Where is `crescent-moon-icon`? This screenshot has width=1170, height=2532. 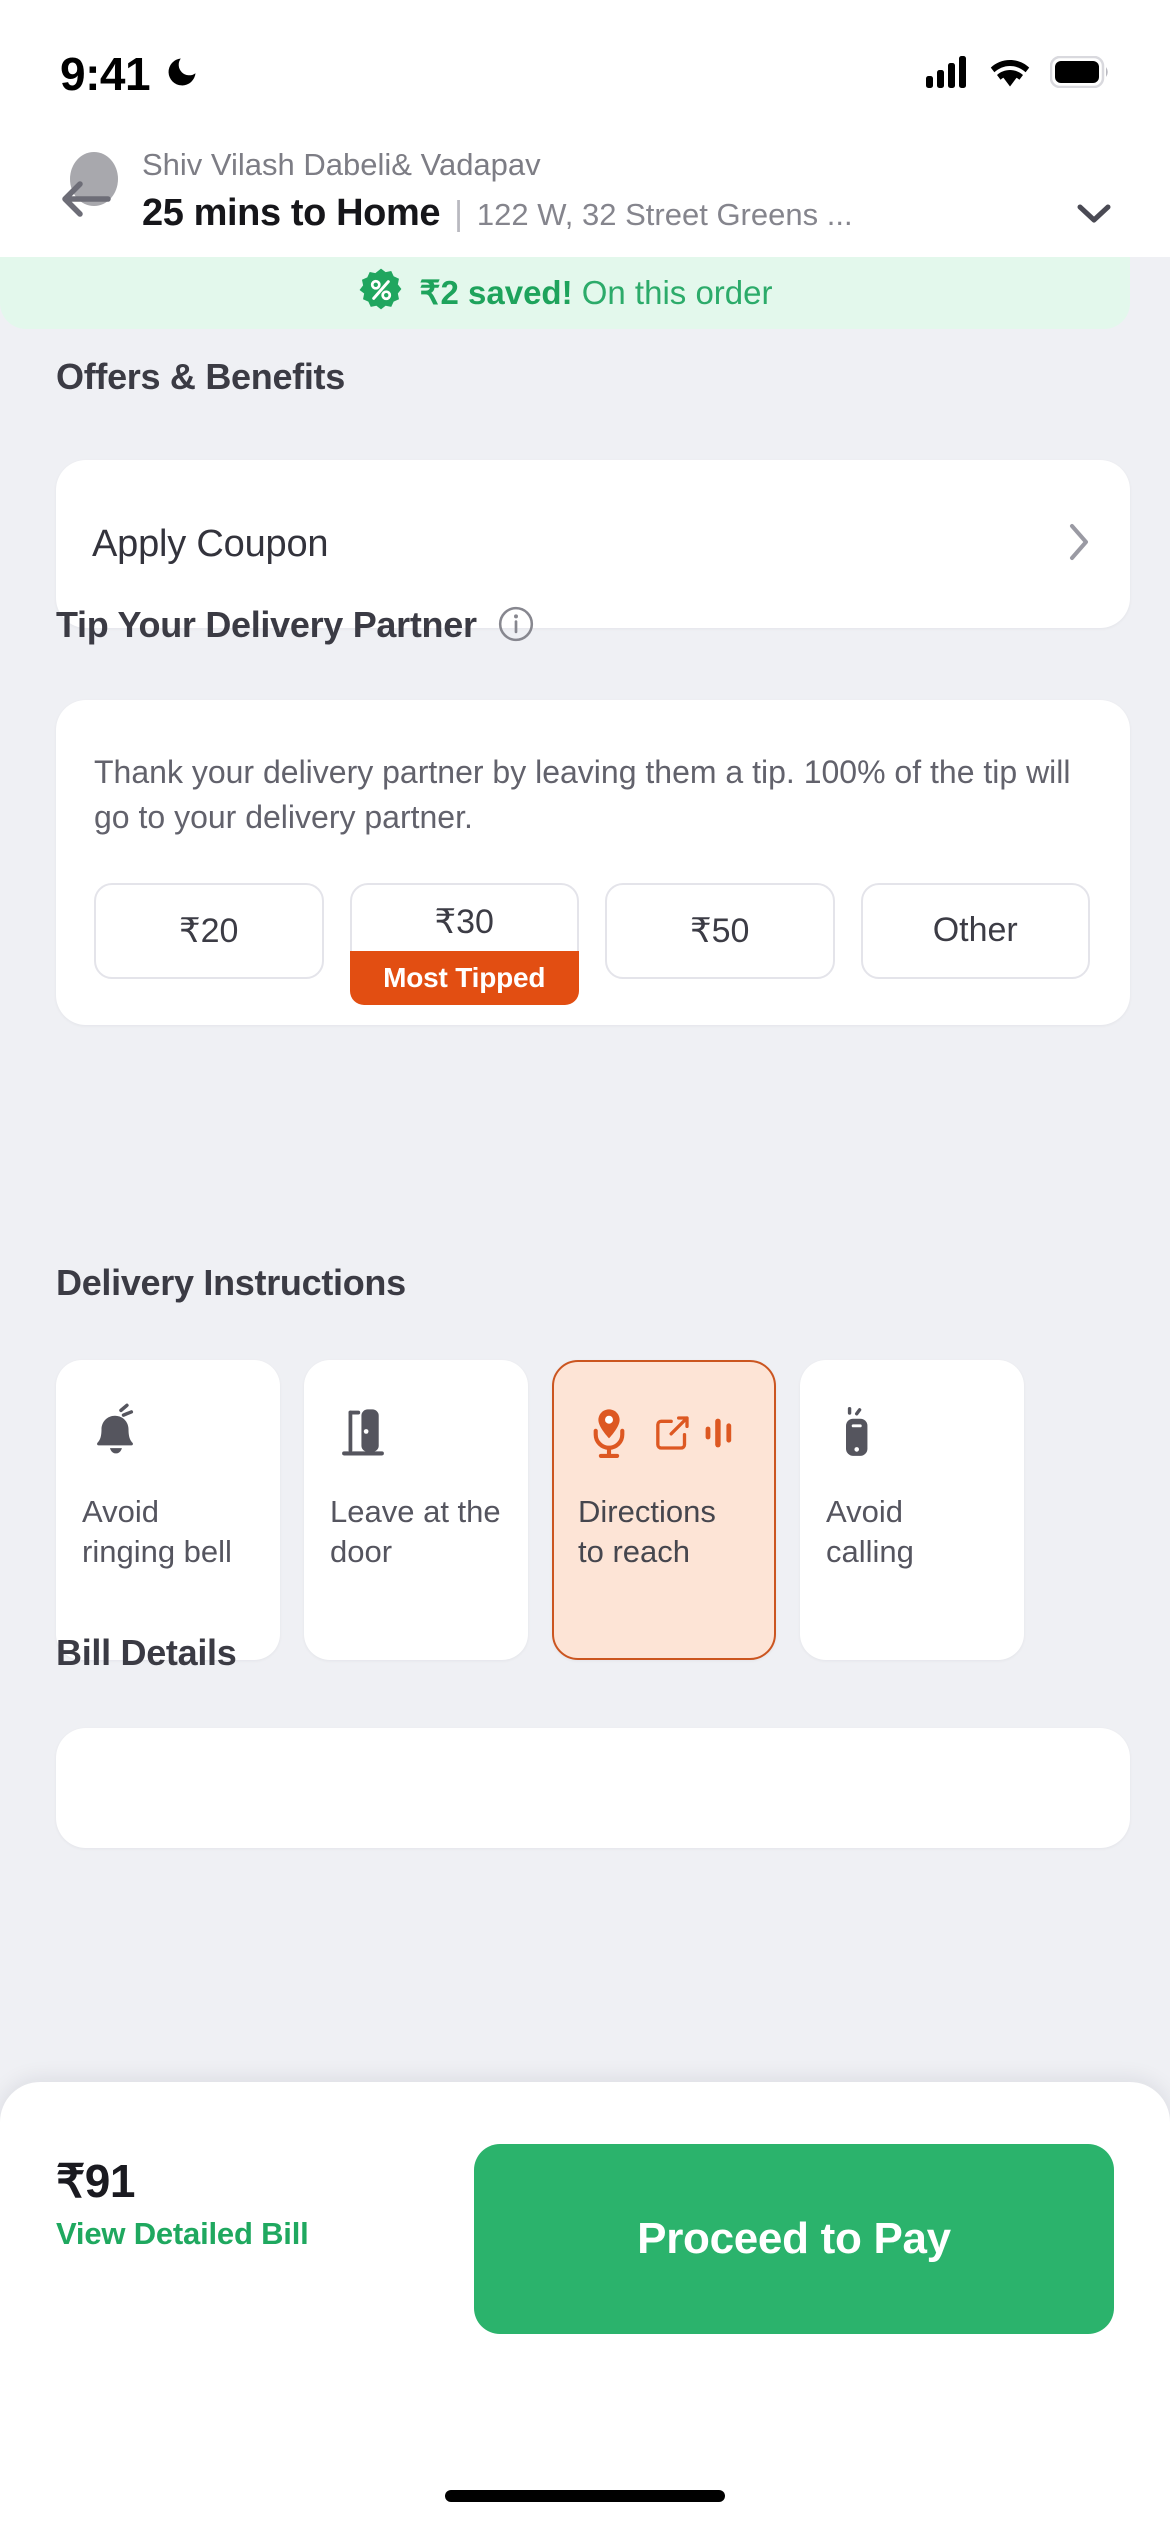 crescent-moon-icon is located at coordinates (182, 74).